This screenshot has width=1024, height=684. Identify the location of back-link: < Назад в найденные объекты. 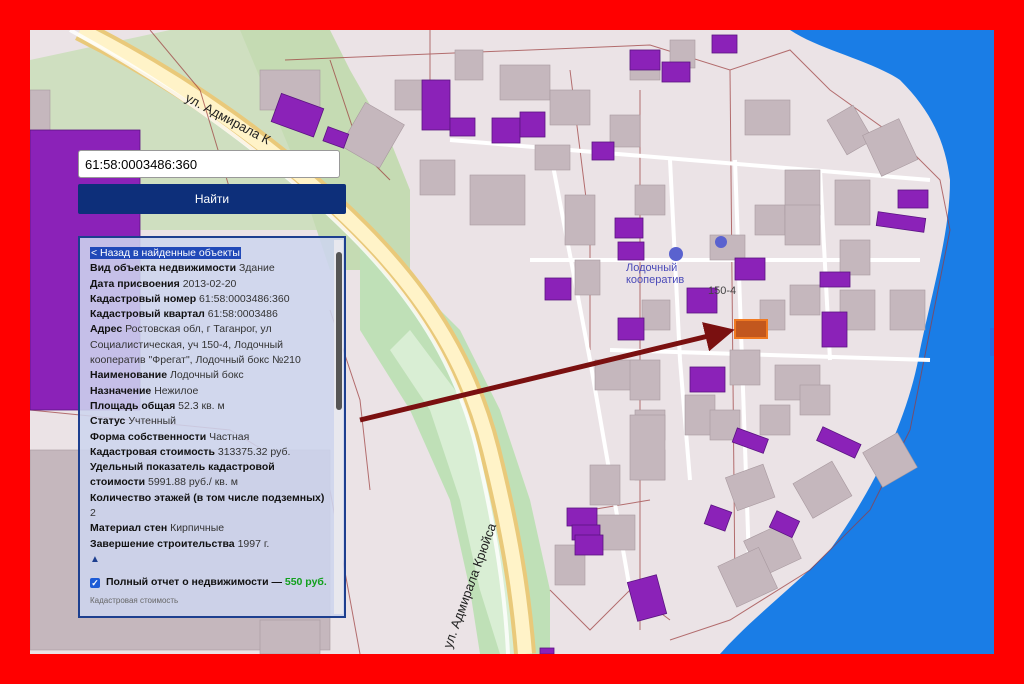
(165, 253).